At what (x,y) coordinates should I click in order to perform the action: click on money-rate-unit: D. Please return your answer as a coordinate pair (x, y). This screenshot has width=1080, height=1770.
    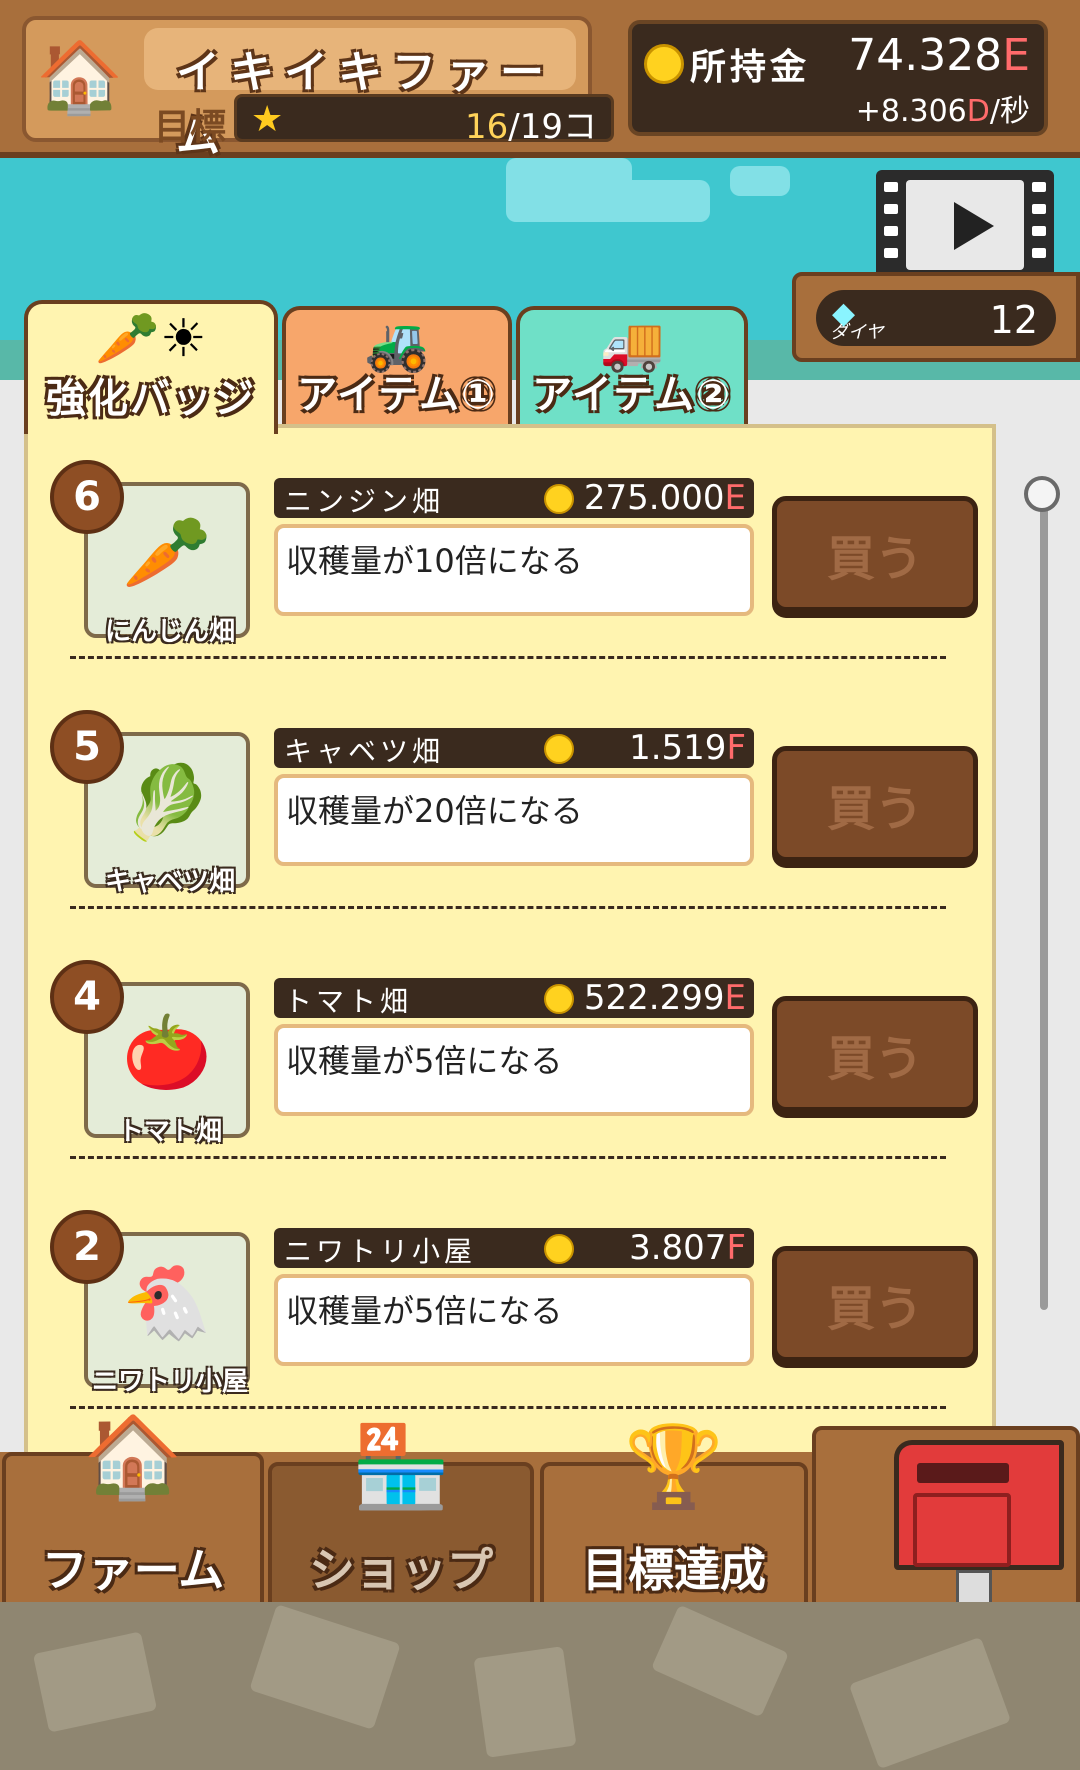
    Looking at the image, I should click on (978, 111).